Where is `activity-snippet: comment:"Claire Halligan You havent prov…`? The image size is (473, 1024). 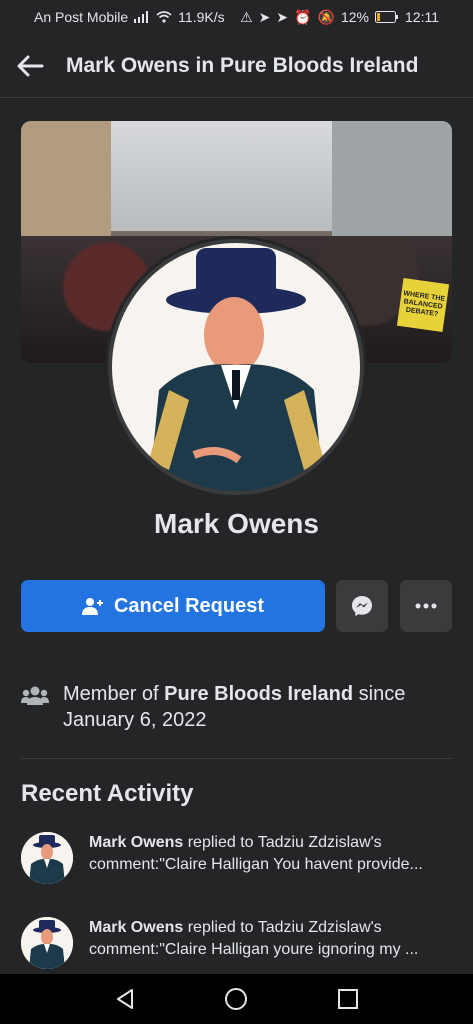
activity-snippet: comment:"Claire Halligan You havent prov… is located at coordinates (256, 864).